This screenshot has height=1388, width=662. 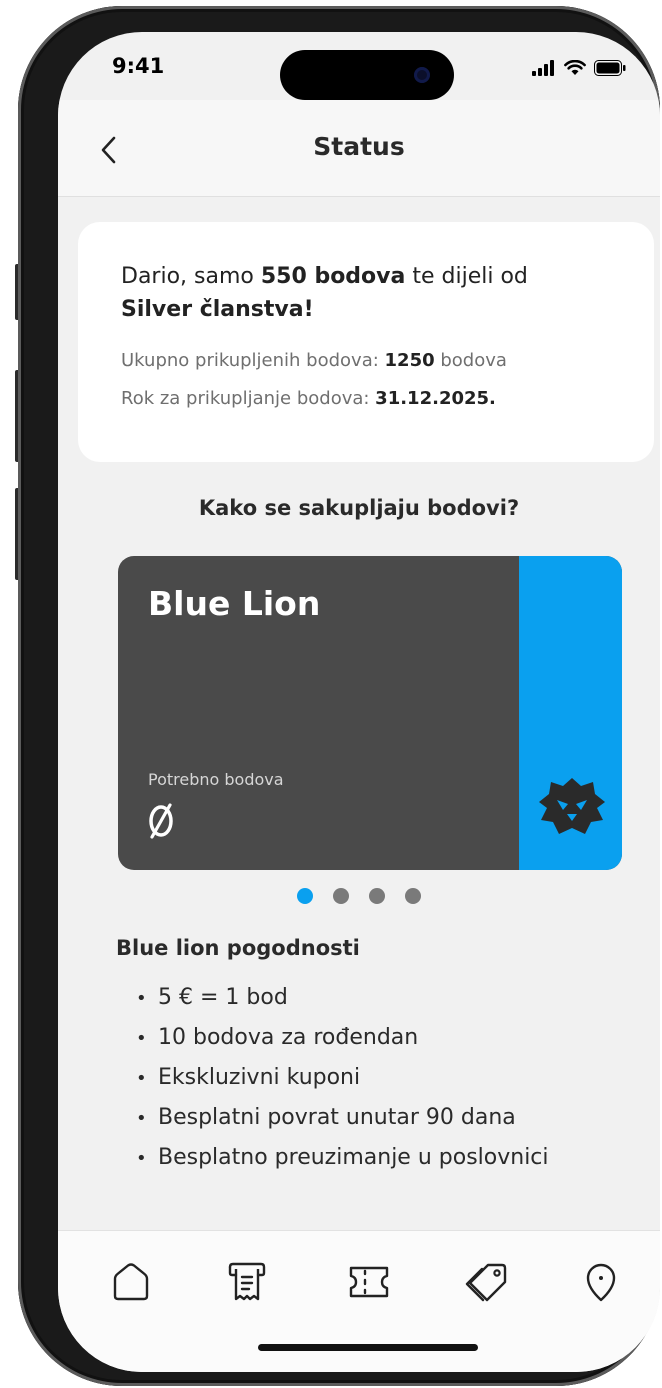 I want to click on benefit-item: Ekskluzivni kuponi, so click(x=342, y=1078).